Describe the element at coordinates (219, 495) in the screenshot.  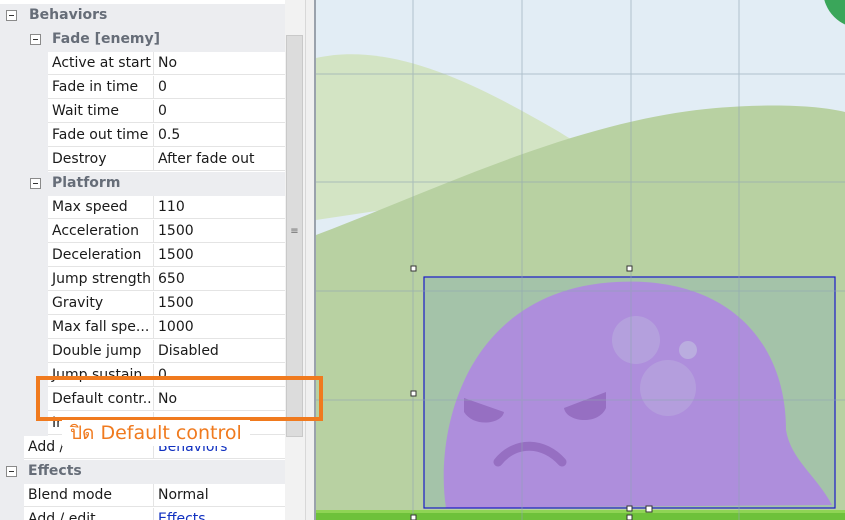
I see `prop-value: Normal` at that location.